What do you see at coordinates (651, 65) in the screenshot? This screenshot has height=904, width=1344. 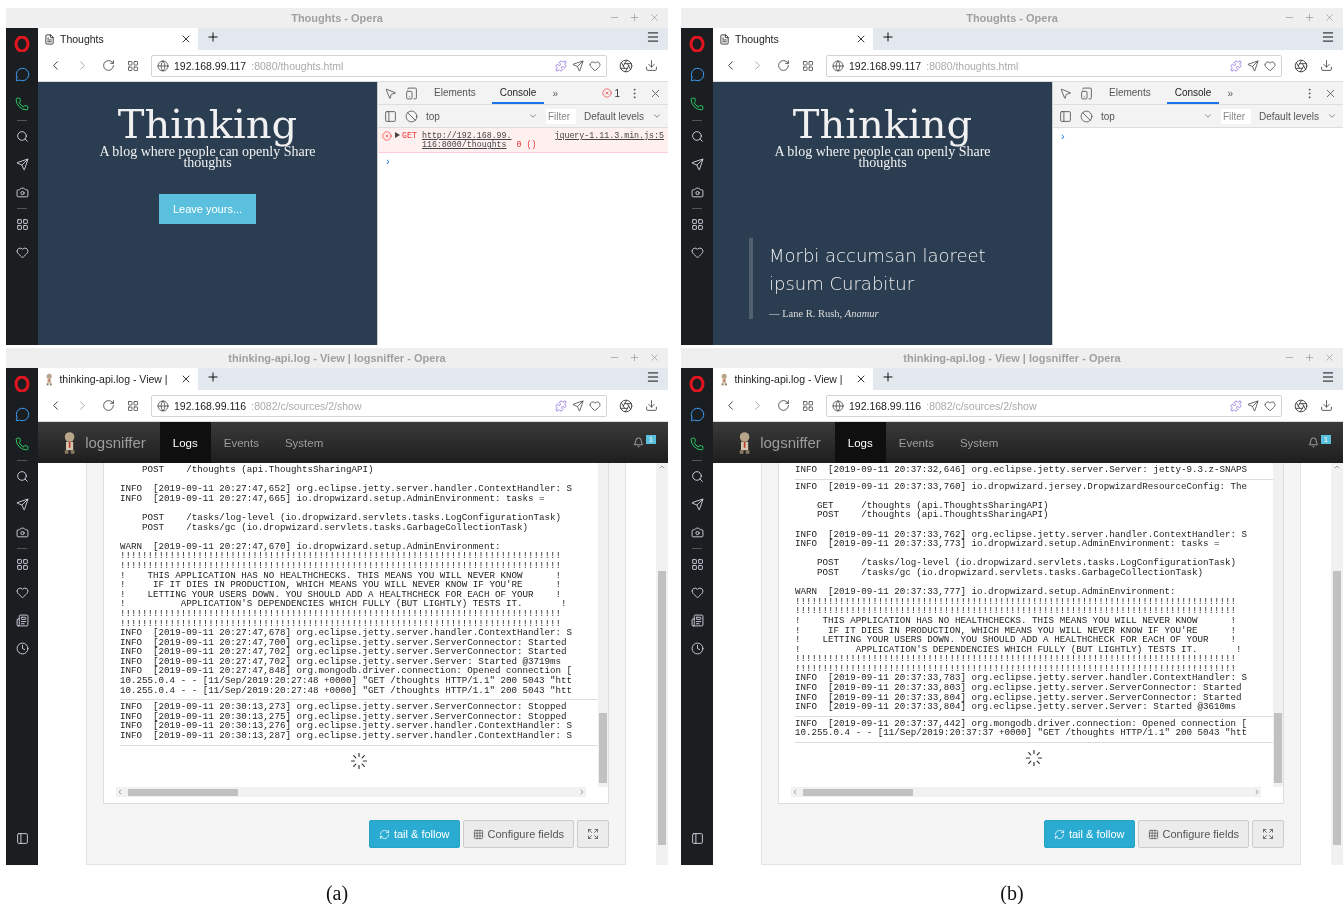 I see `download-icon` at bounding box center [651, 65].